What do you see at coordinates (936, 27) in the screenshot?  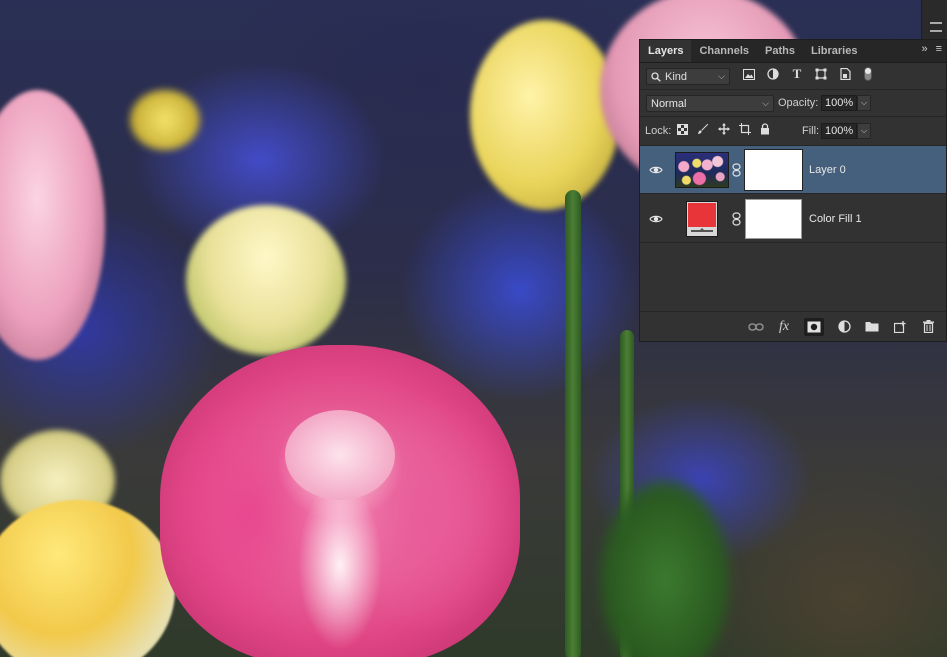 I see `panel-options-icon` at bounding box center [936, 27].